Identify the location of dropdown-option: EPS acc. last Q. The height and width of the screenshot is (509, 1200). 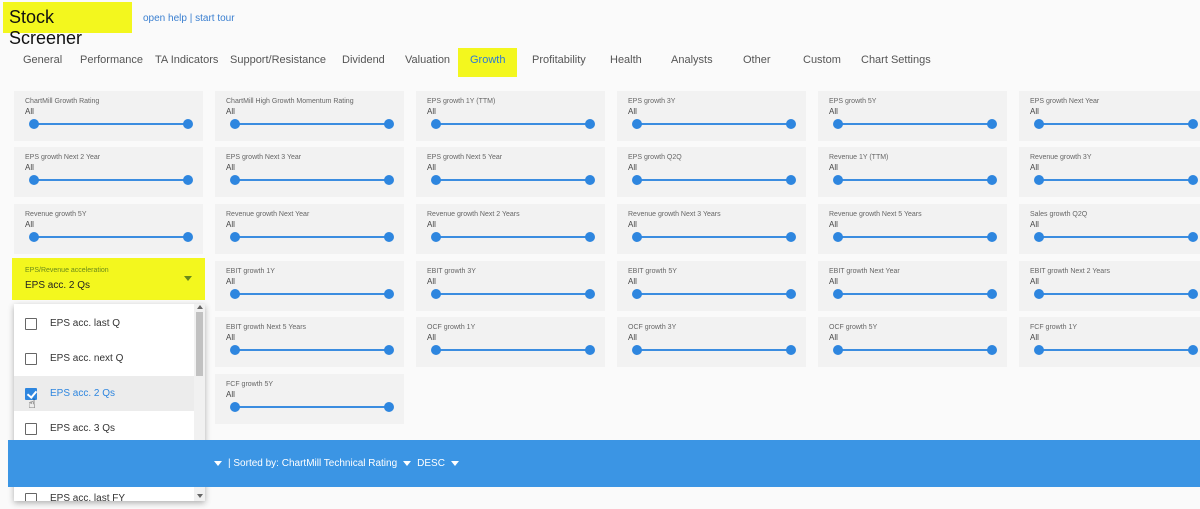
(104, 323).